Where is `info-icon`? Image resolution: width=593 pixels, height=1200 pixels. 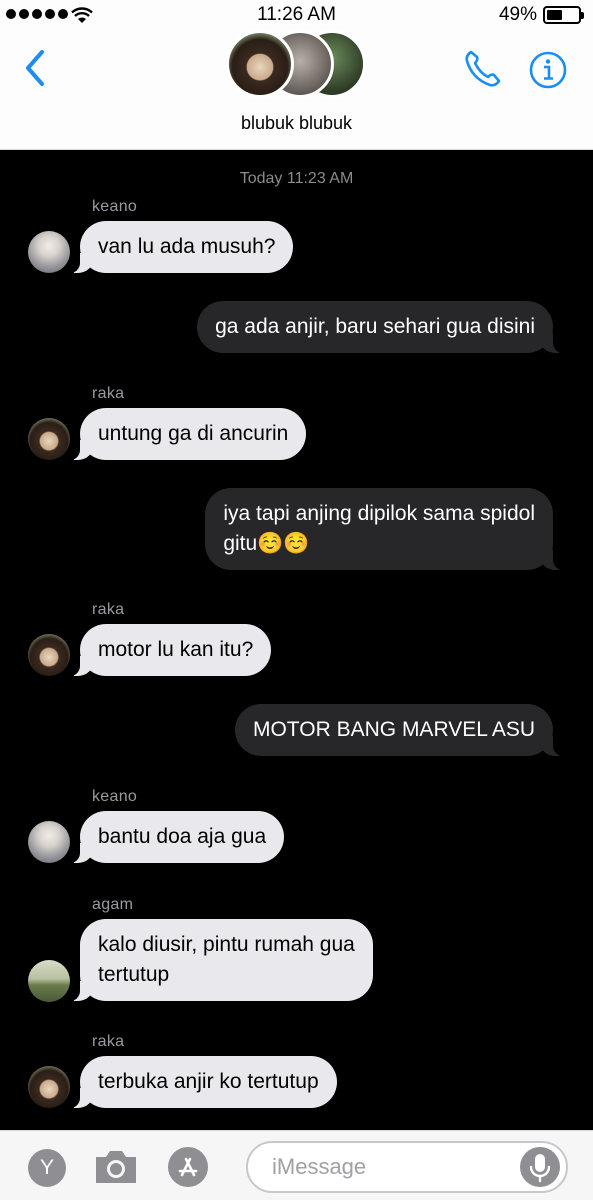
info-icon is located at coordinates (548, 70).